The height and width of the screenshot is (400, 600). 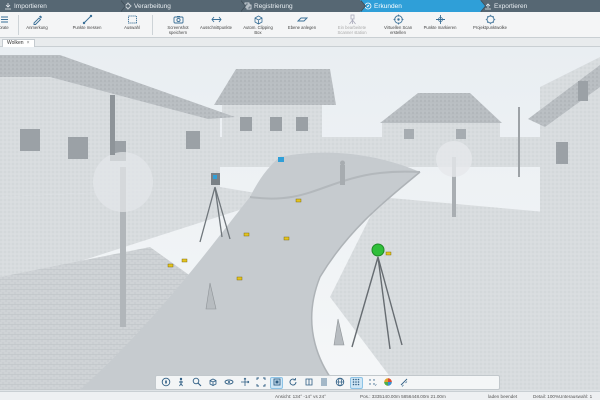 I want to click on measure-icon, so click(x=87, y=19).